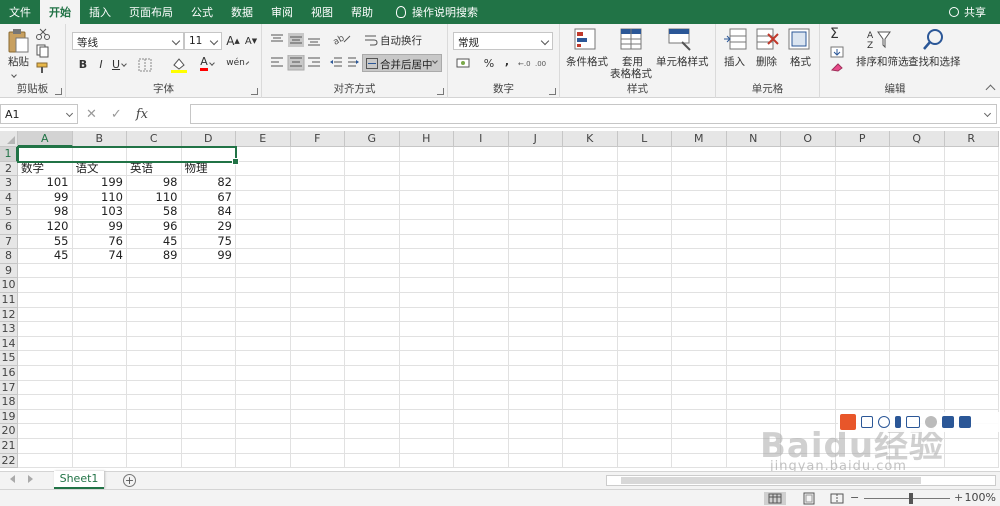 Image resolution: width=1000 pixels, height=506 pixels. What do you see at coordinates (644, 285) in the screenshot?
I see `cell-l10` at bounding box center [644, 285].